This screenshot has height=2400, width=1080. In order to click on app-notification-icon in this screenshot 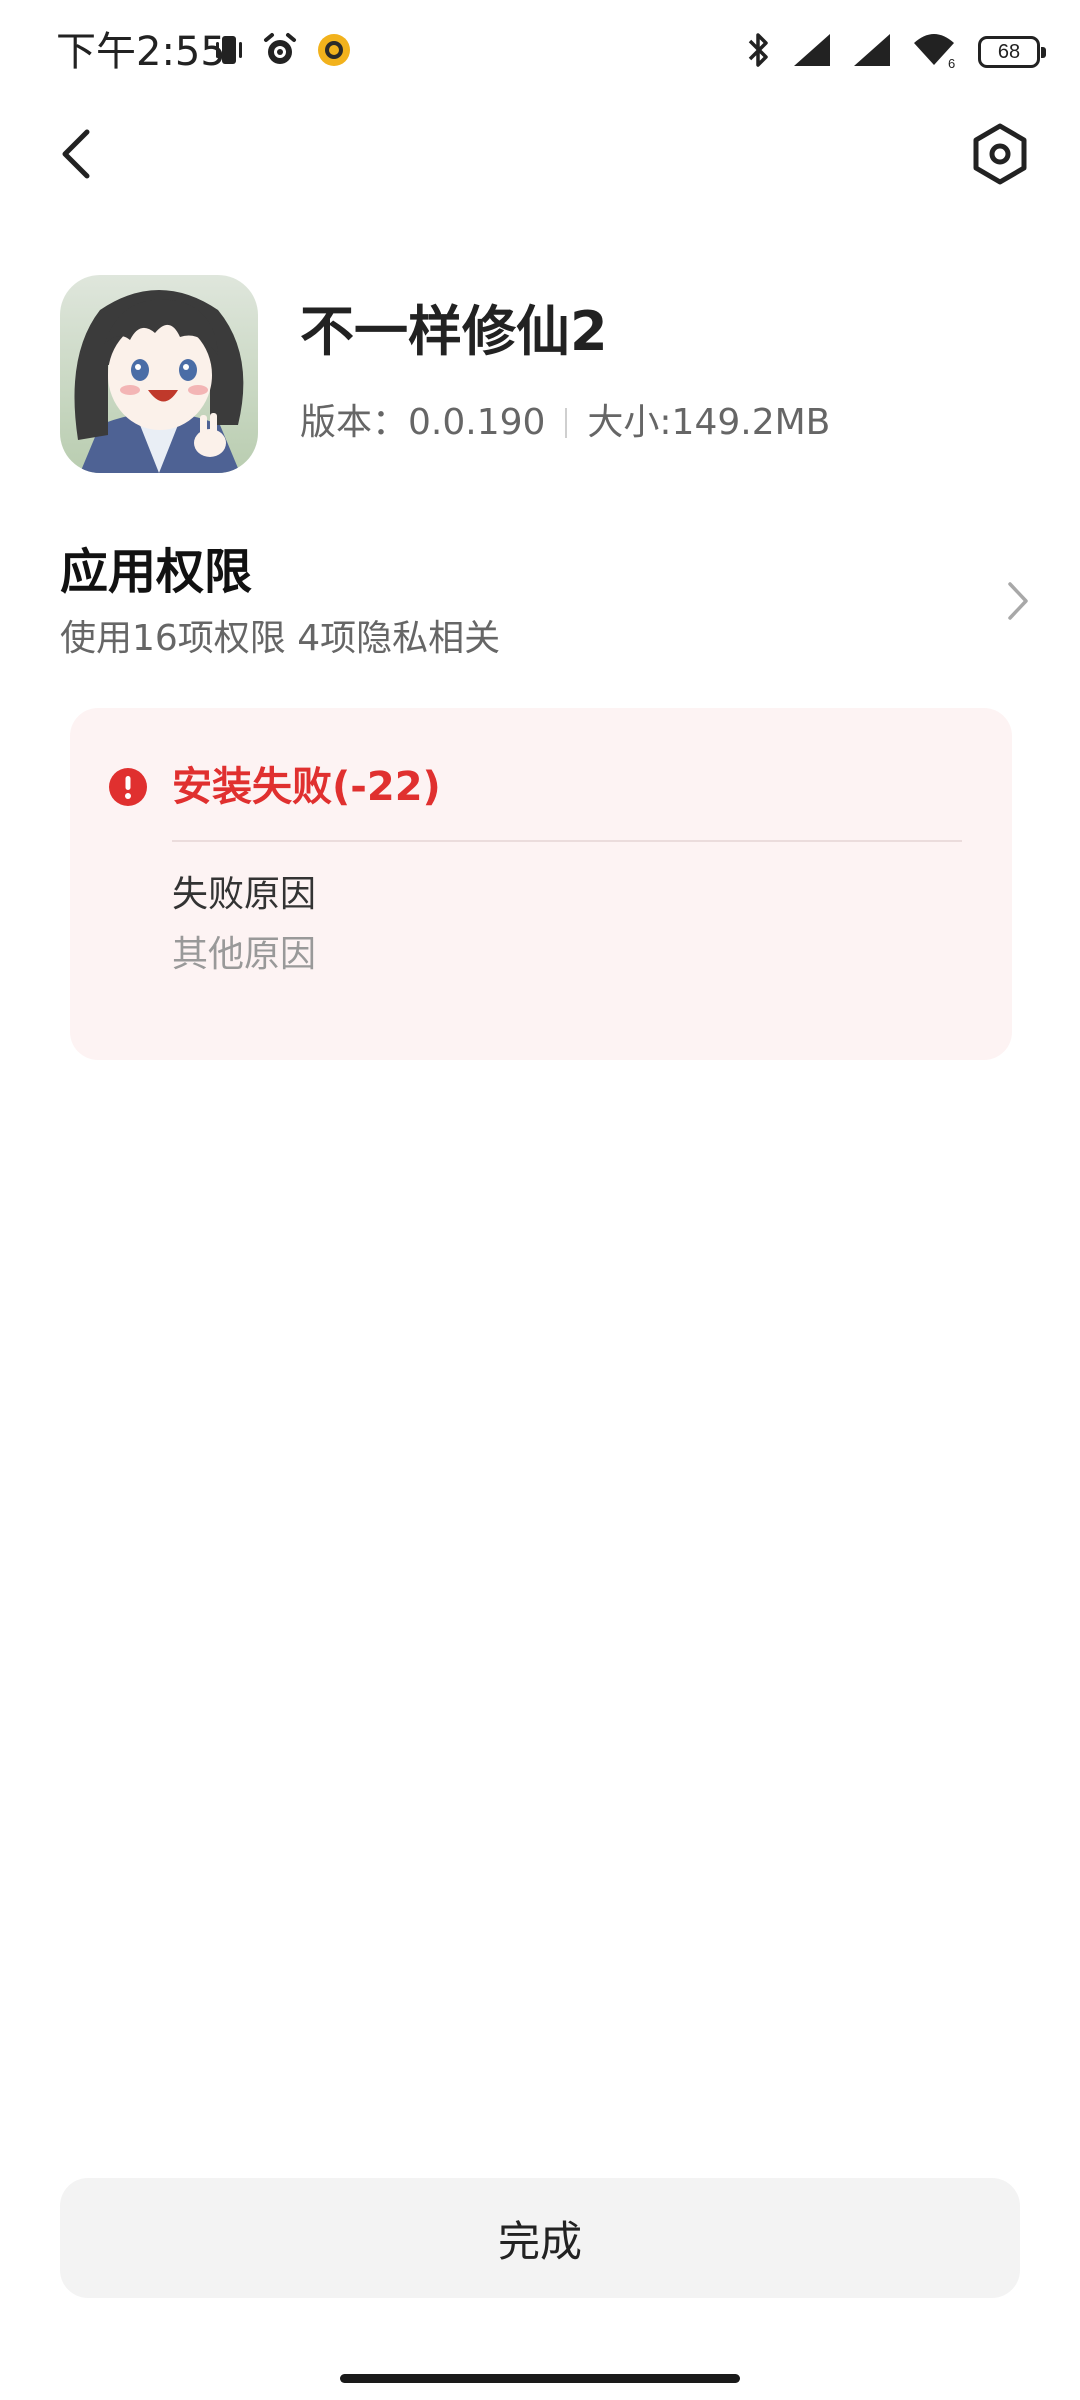, I will do `click(334, 52)`.